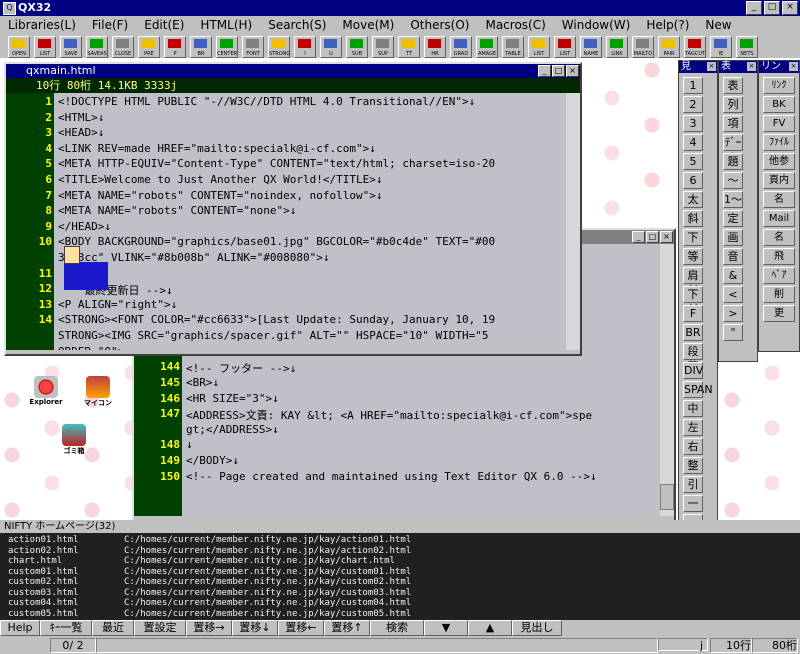  I want to click on function-key-button: 見出し, so click(537, 628).